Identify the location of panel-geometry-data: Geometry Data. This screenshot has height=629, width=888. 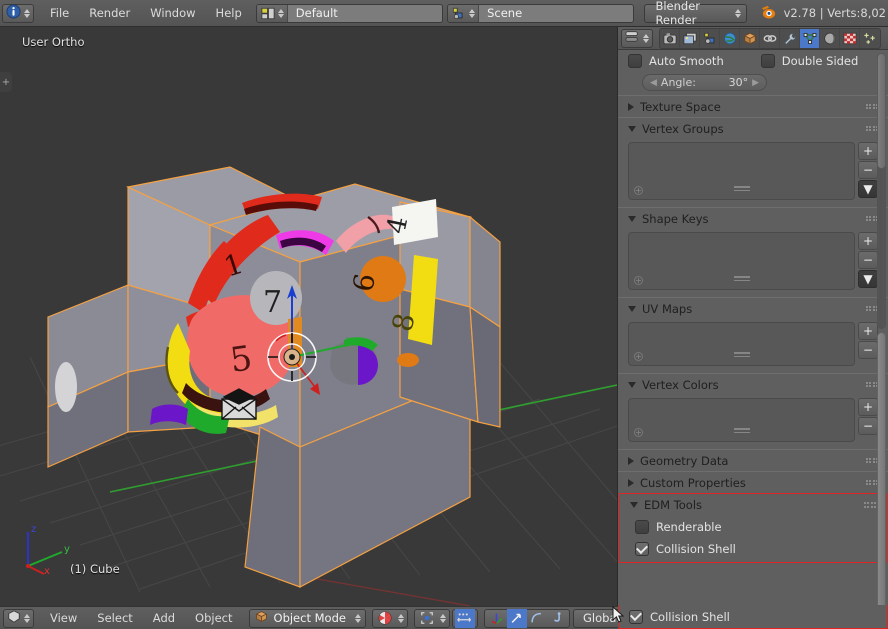
(753, 460).